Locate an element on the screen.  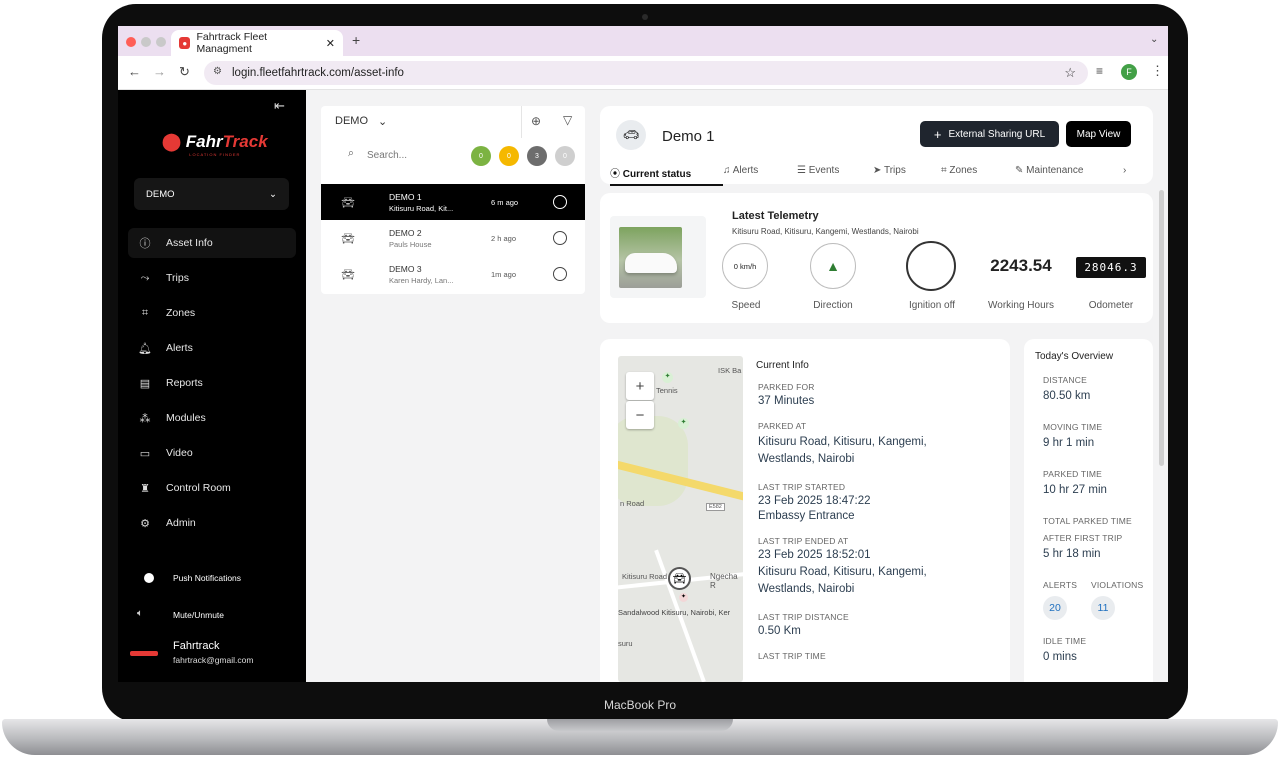
violations-count-badge: 11 is located at coordinates (1103, 608).